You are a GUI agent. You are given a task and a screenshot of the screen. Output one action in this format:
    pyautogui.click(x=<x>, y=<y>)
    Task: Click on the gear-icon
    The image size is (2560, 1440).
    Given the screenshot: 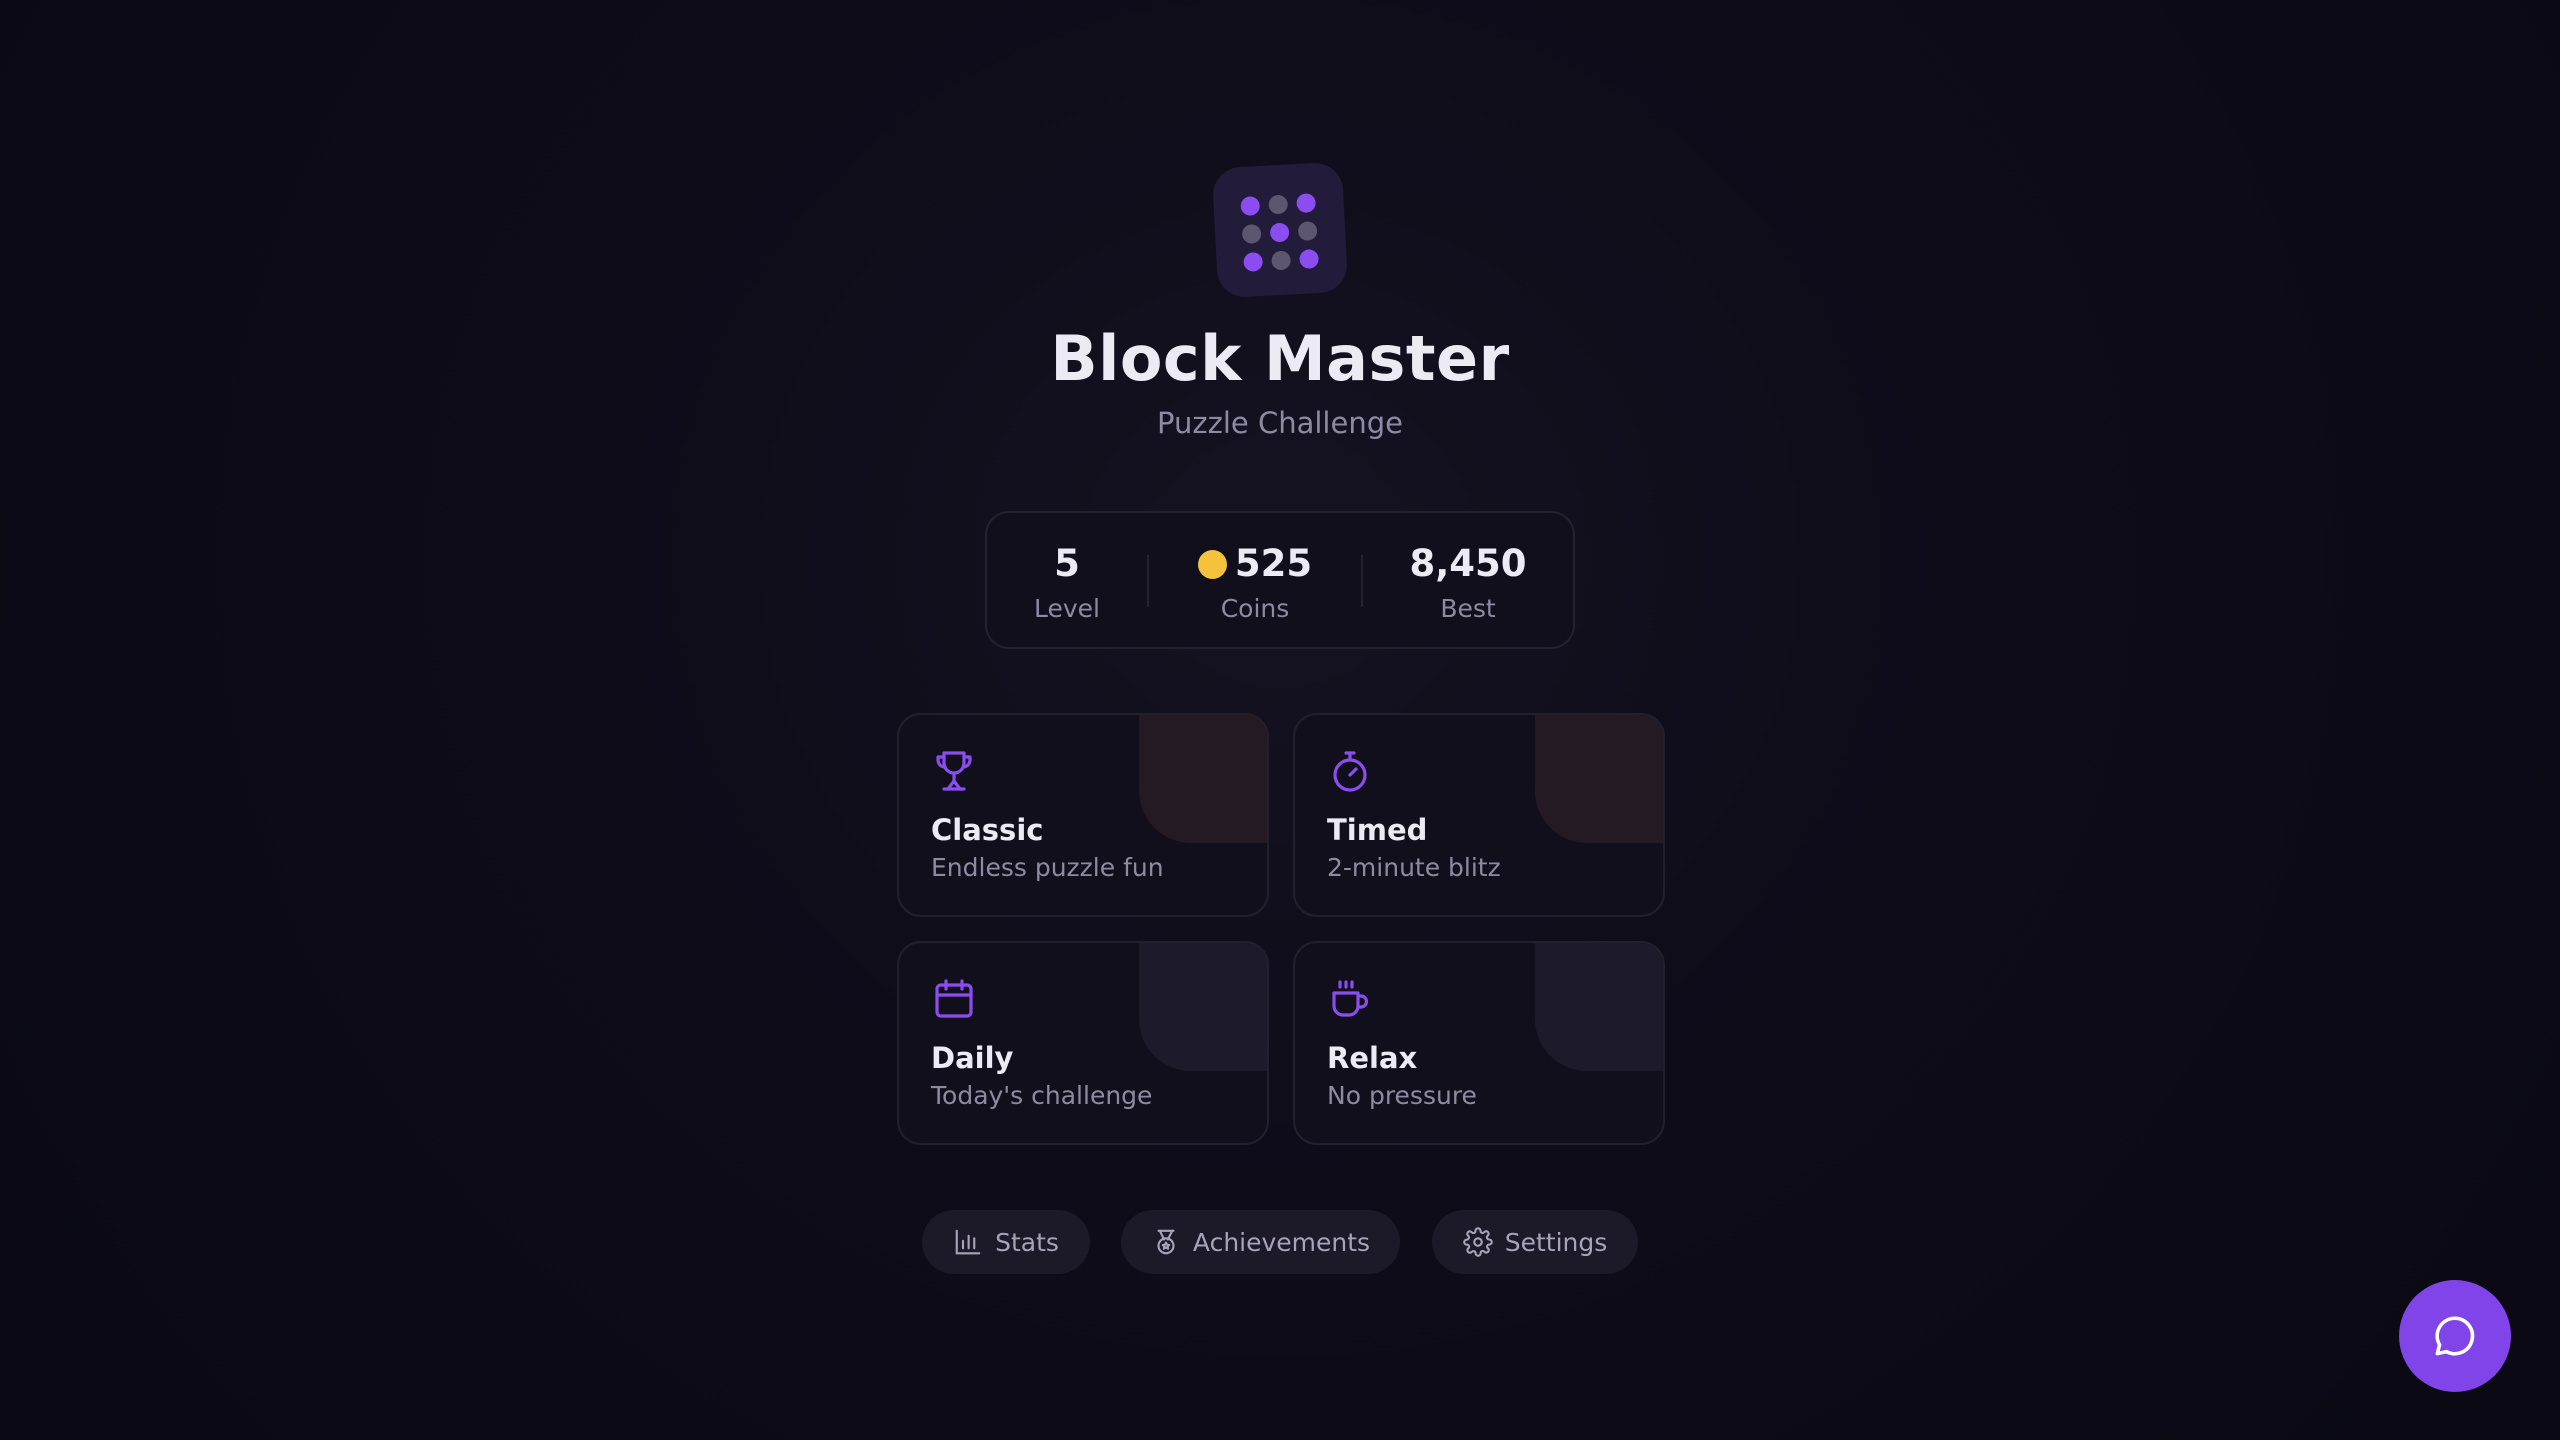 What is the action you would take?
    pyautogui.click(x=1477, y=1242)
    